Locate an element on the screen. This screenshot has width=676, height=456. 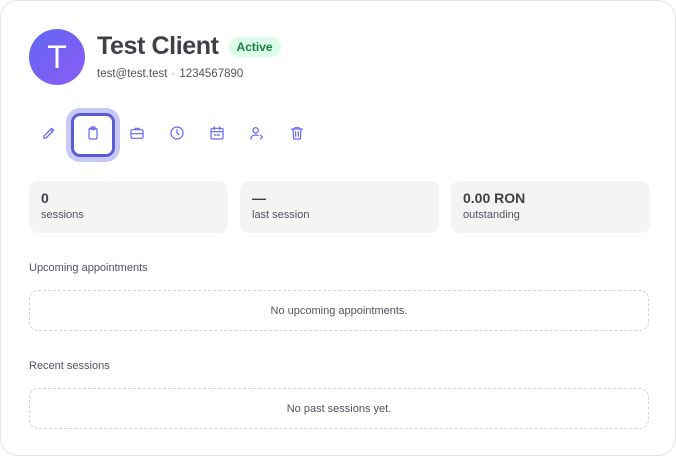
action-toolbar is located at coordinates (173, 135).